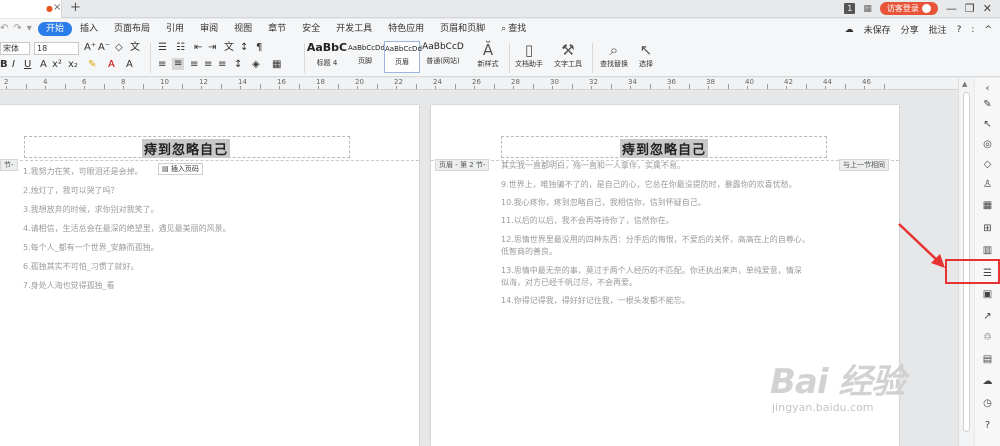 This screenshot has width=1000, height=446. Describe the element at coordinates (104, 48) in the screenshot. I see `shrink-font-icon: A⁻` at that location.